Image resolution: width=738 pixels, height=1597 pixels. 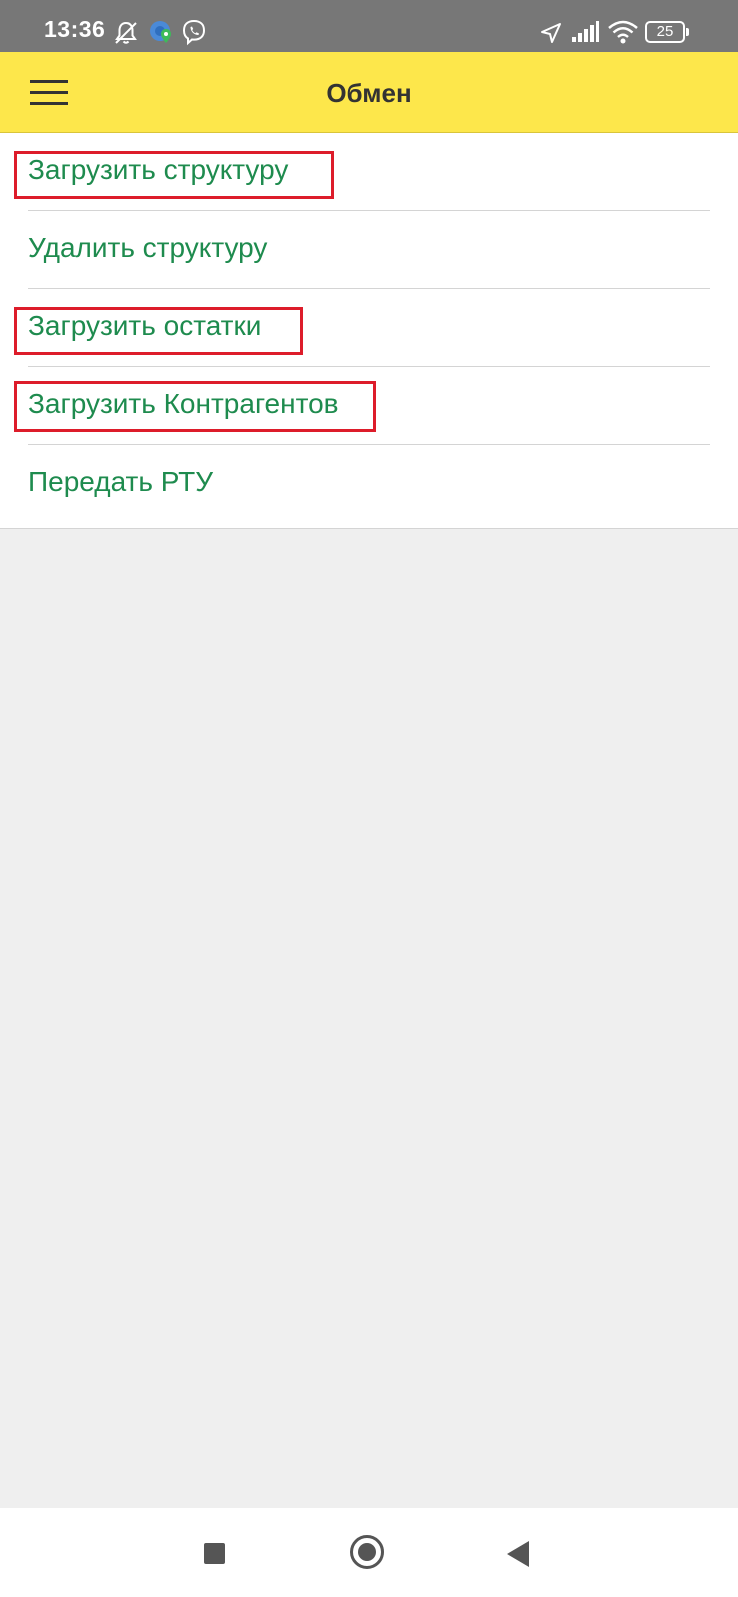 What do you see at coordinates (623, 32) in the screenshot?
I see `wifi-icon` at bounding box center [623, 32].